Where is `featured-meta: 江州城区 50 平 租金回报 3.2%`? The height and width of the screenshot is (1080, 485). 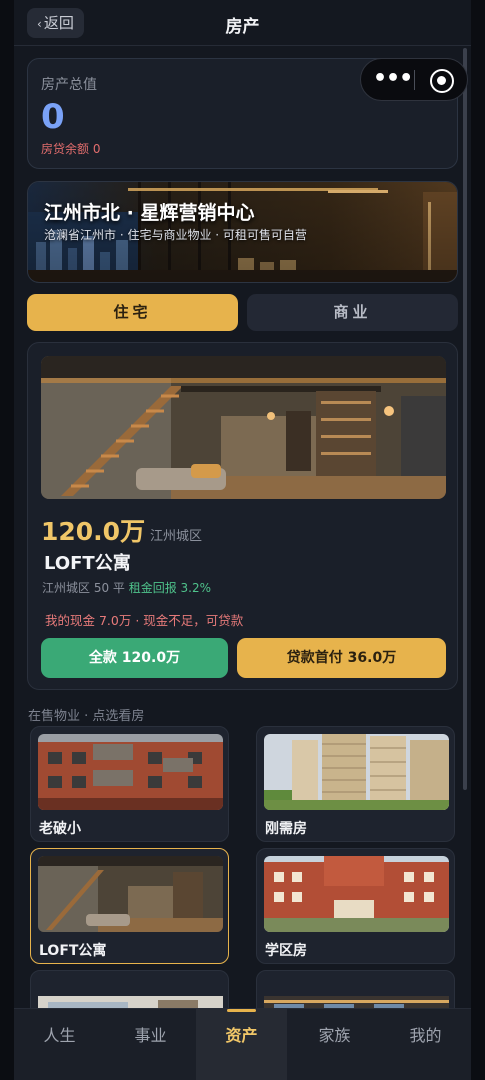 featured-meta: 江州城区 50 平 租金回报 3.2% is located at coordinates (126, 587).